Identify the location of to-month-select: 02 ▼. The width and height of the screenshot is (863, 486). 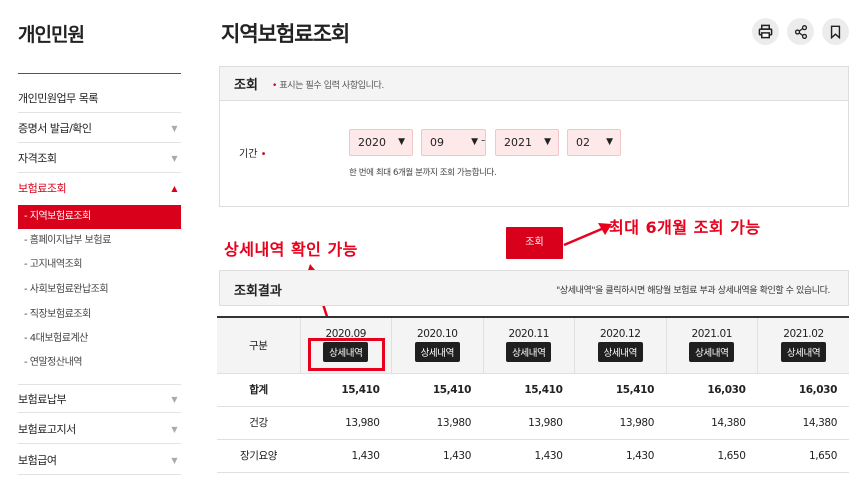
(594, 142).